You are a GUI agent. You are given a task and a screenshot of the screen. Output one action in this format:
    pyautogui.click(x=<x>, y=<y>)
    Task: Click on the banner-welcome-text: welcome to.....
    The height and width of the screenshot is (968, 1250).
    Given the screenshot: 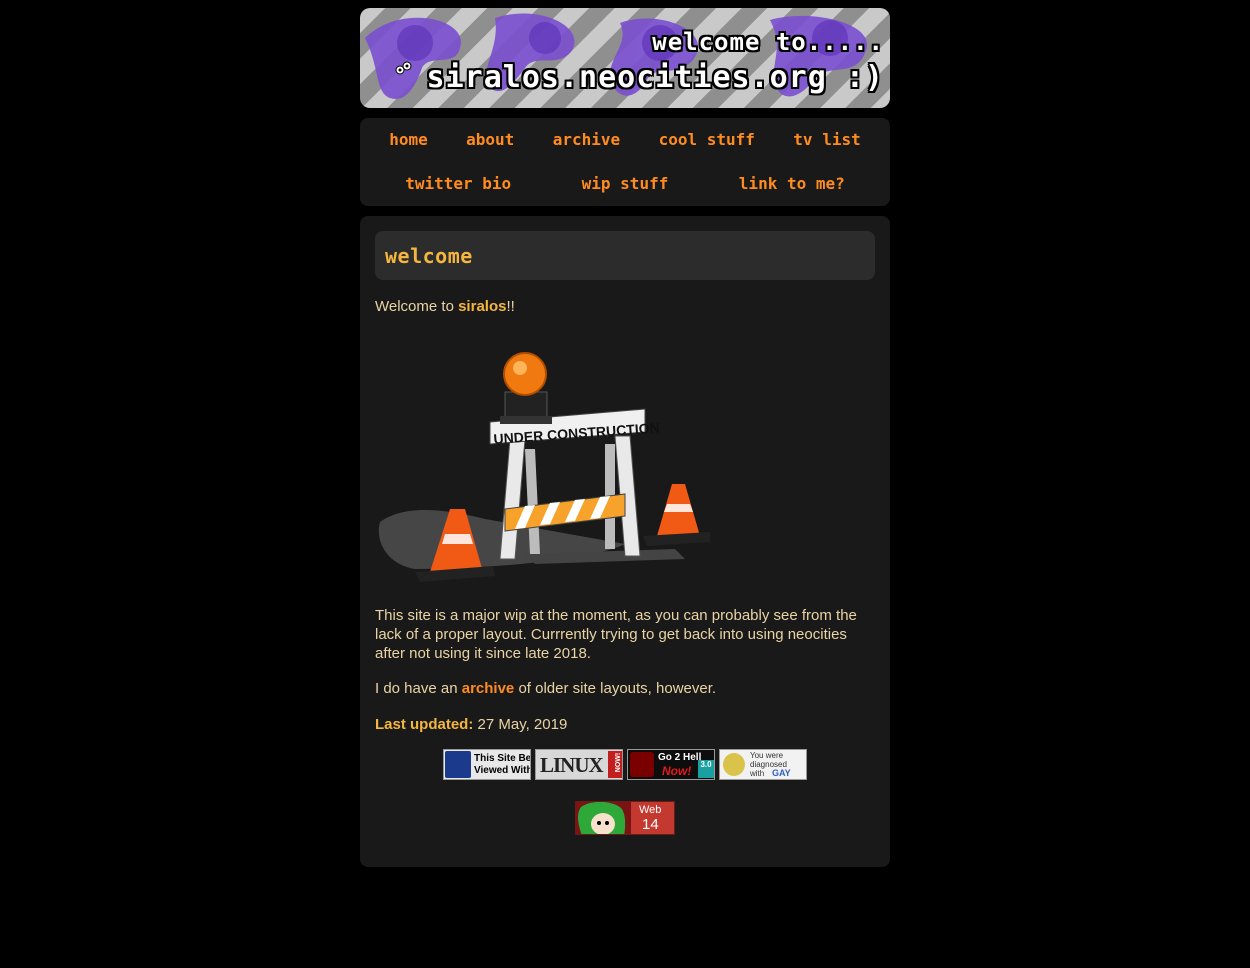 What is the action you would take?
    pyautogui.click(x=768, y=42)
    